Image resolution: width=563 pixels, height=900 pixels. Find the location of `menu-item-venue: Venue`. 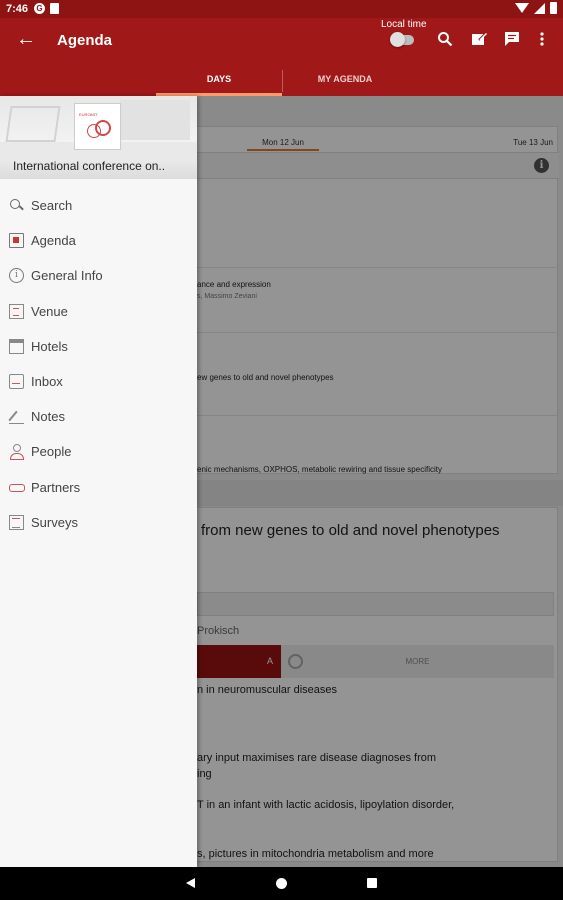

menu-item-venue: Venue is located at coordinates (98, 311).